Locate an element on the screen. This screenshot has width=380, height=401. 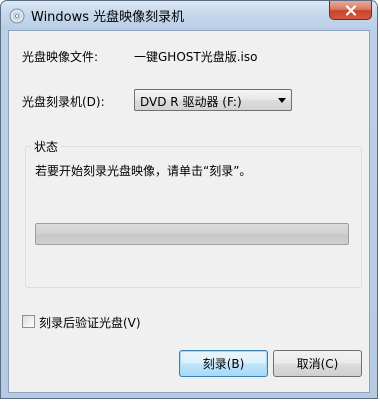
close-icon is located at coordinates (350, 10).